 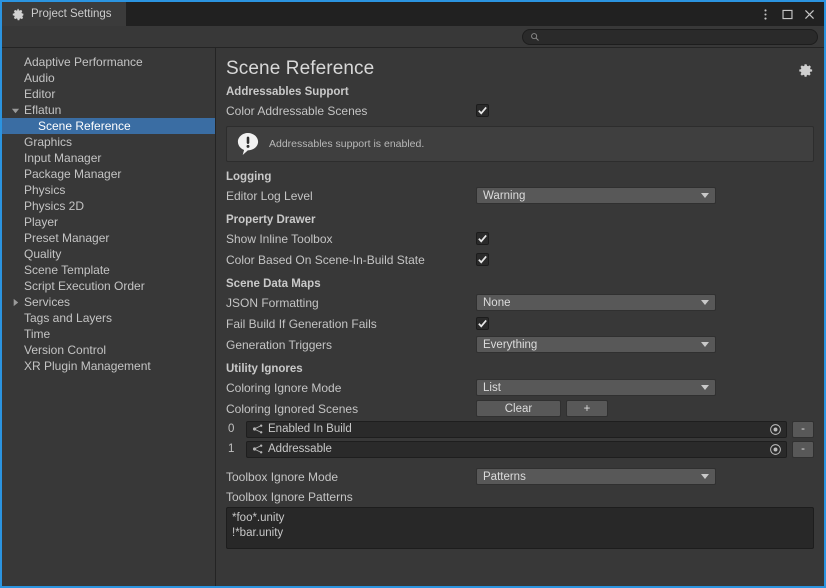 What do you see at coordinates (108, 222) in the screenshot?
I see `sidebar-item-player: Player` at bounding box center [108, 222].